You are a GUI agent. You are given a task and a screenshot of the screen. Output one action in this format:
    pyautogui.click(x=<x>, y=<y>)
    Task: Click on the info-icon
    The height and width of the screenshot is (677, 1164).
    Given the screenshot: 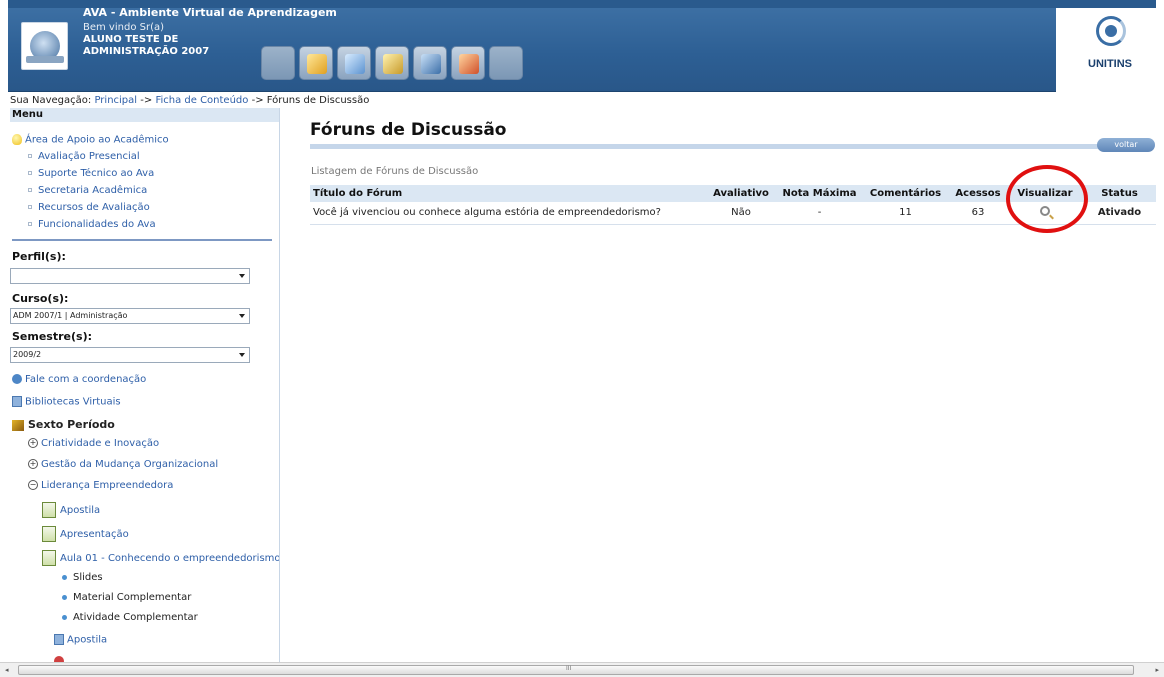 What is the action you would take?
    pyautogui.click(x=17, y=379)
    